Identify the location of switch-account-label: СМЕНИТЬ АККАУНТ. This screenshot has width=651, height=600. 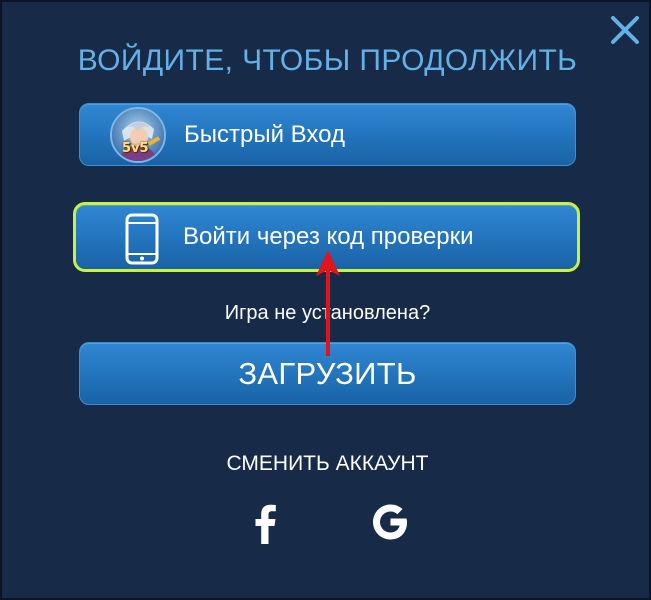
(327, 463).